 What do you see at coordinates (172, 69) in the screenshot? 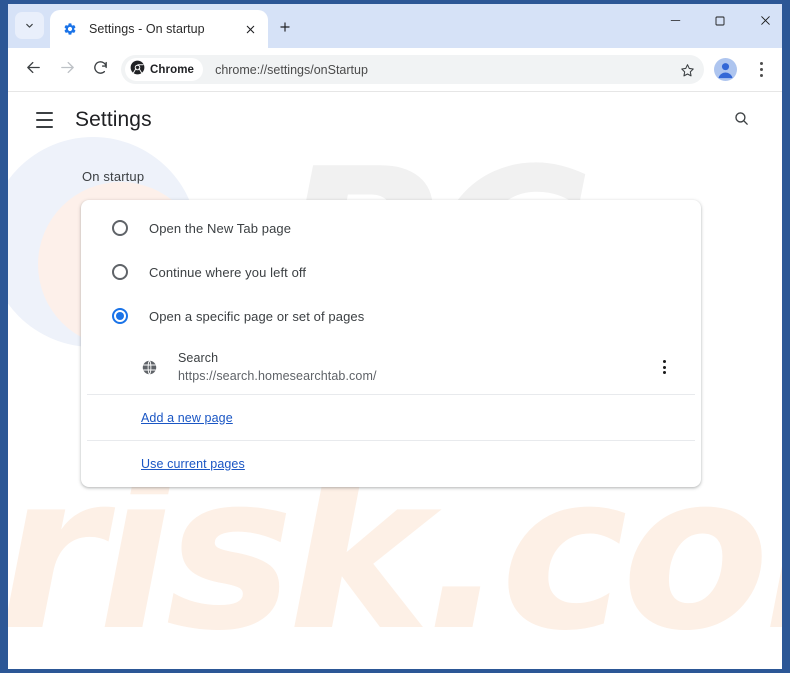
I see `chrome-badge-label: Chrome` at bounding box center [172, 69].